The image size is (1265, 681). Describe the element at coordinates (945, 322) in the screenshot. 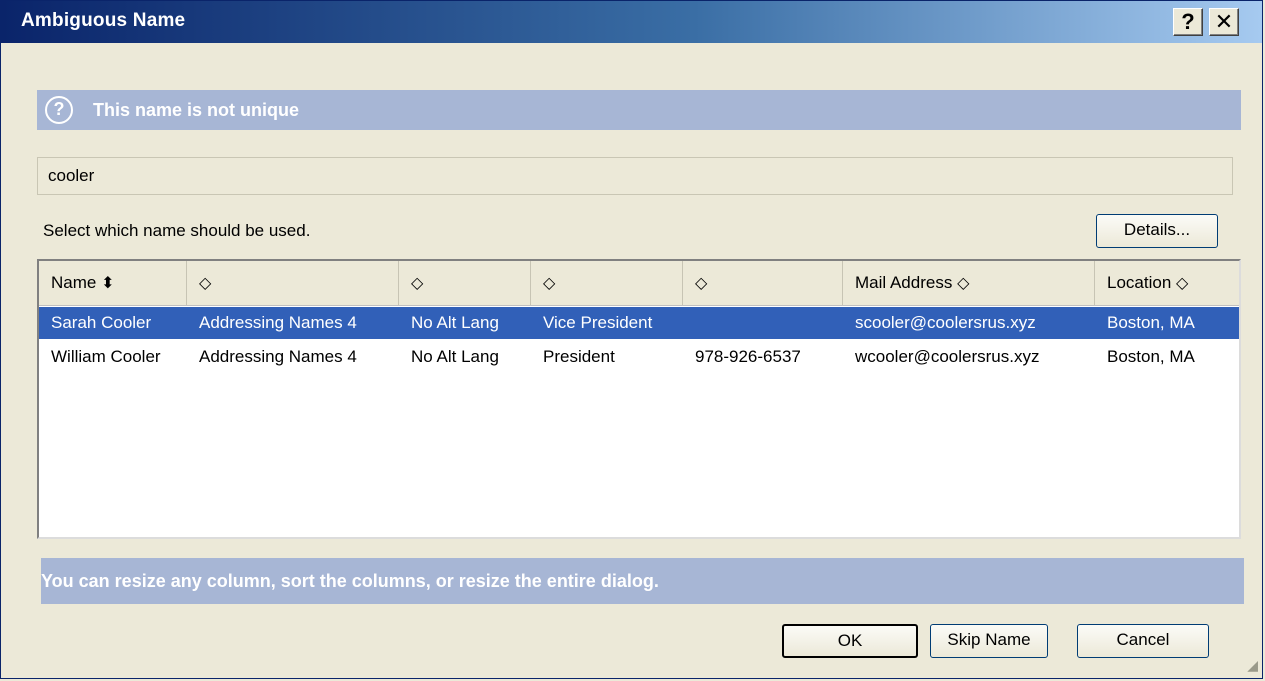

I see `cell-mail-address: scooler@coolersrus.xyz` at that location.